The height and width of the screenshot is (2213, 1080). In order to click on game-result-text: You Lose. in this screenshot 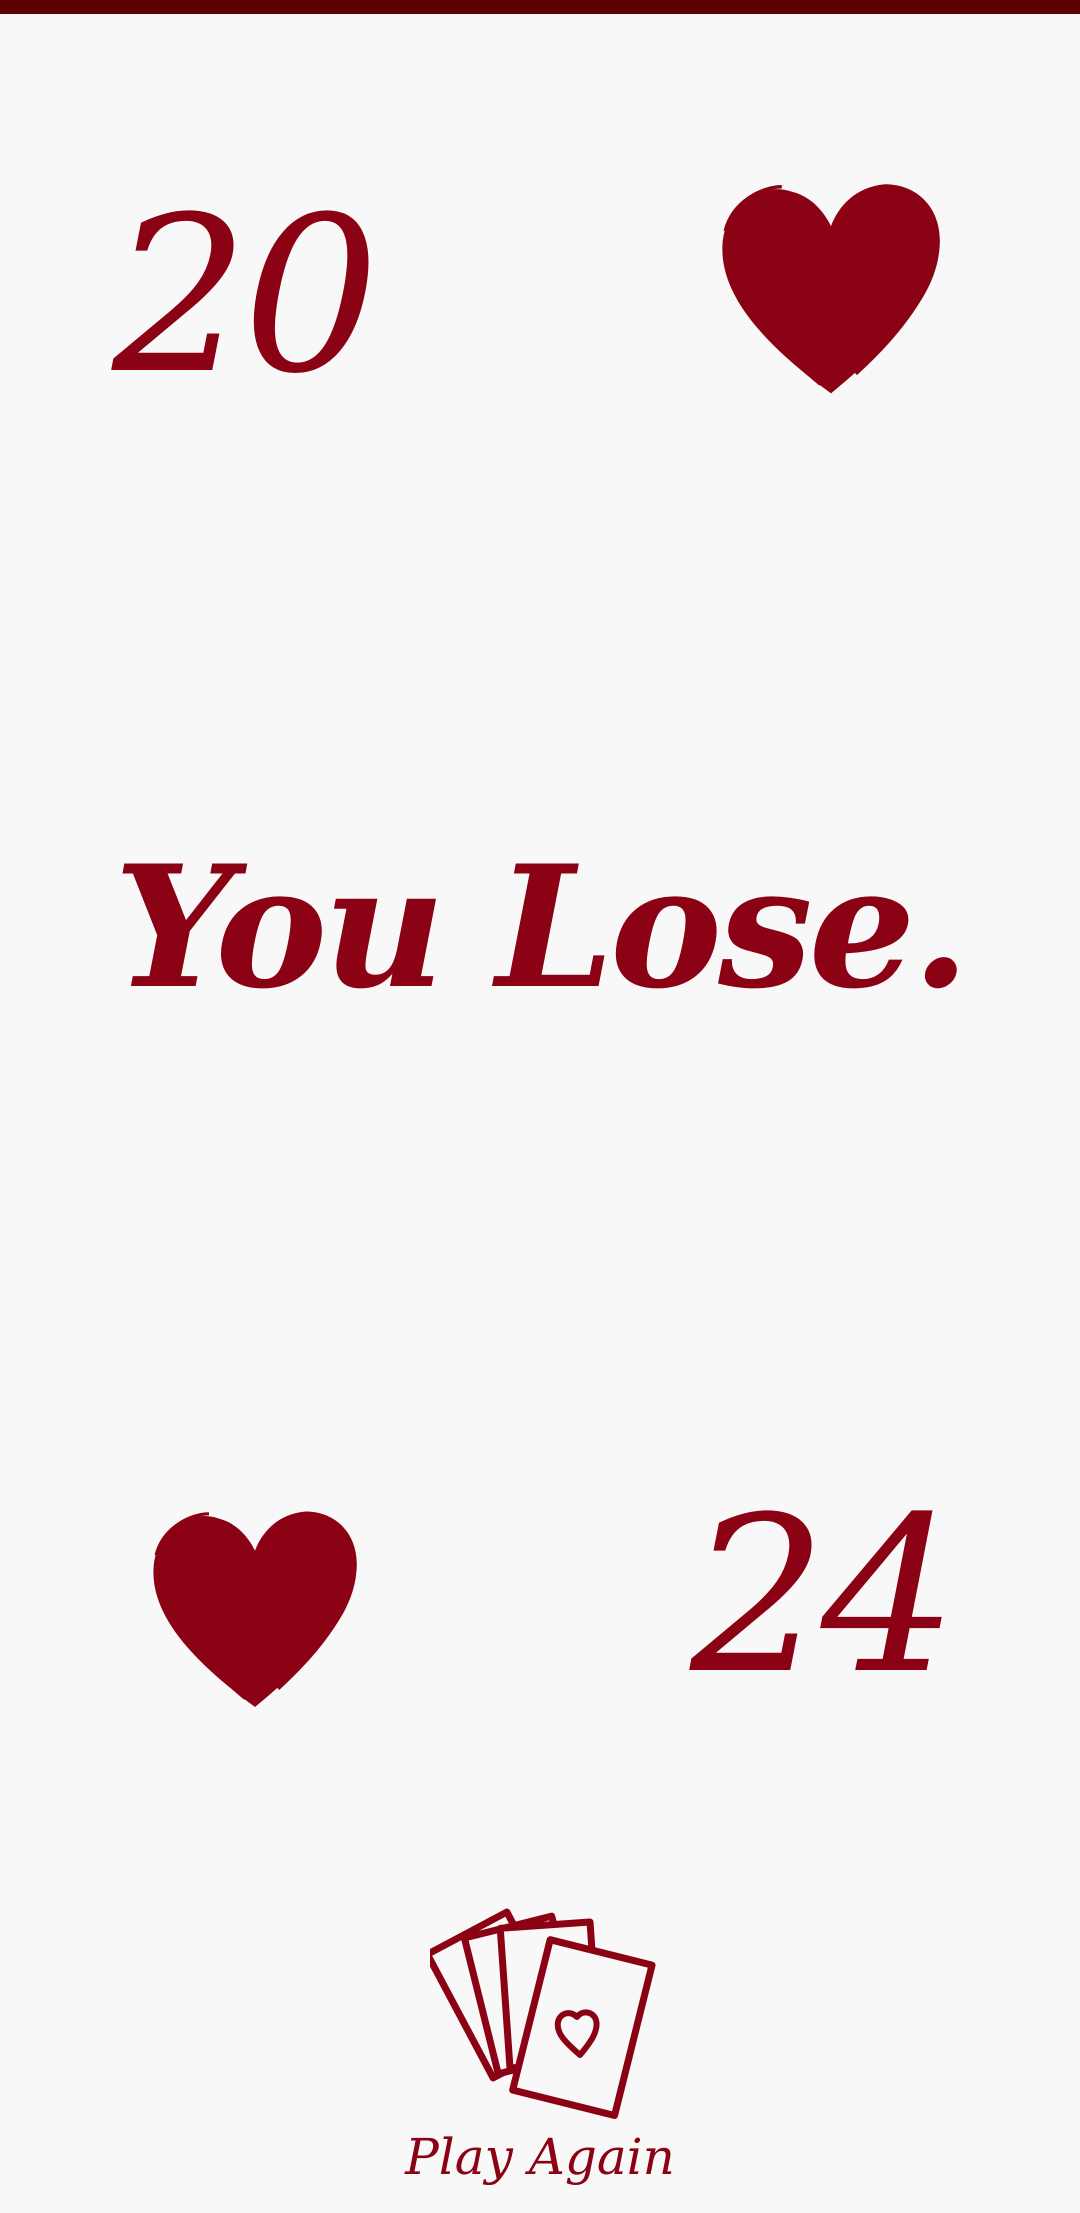, I will do `click(541, 927)`.